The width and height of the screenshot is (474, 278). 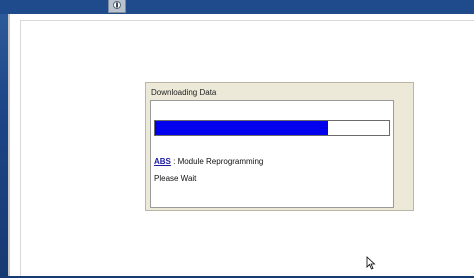 What do you see at coordinates (162, 161) in the screenshot?
I see `module-code-link: ABS` at bounding box center [162, 161].